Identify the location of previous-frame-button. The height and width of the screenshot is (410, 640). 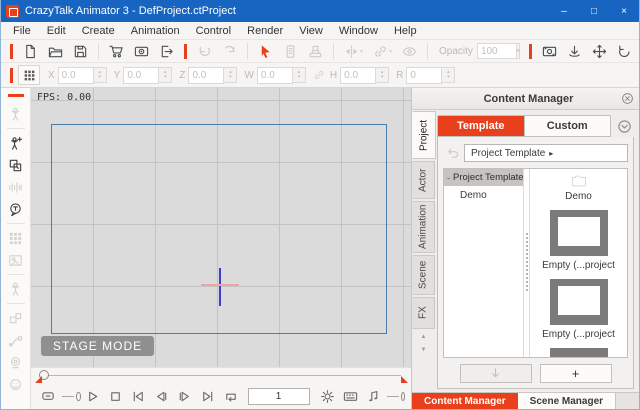
(161, 396).